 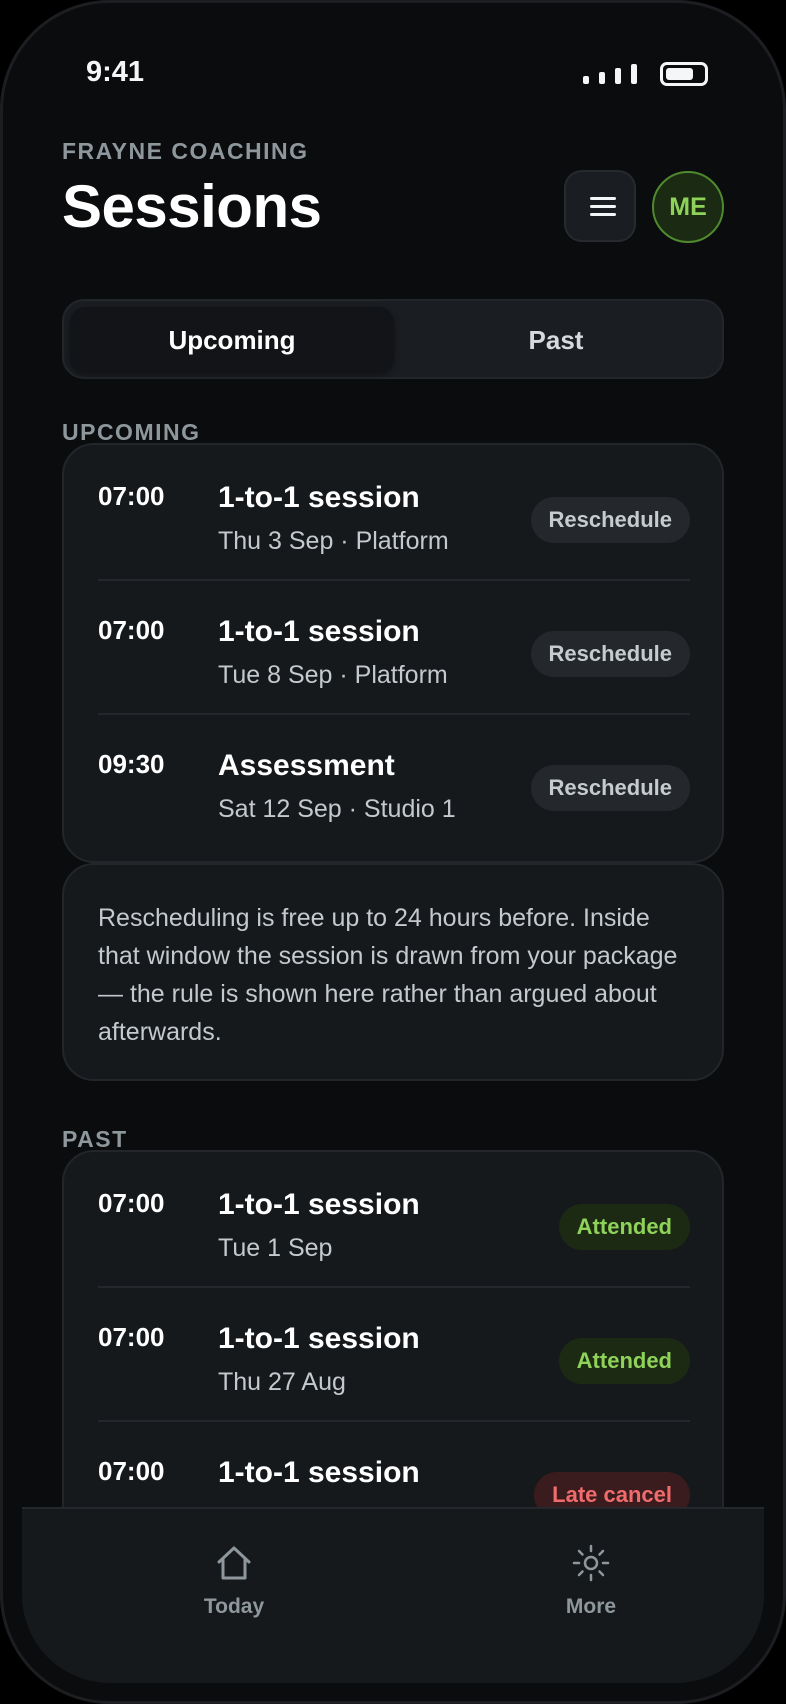 I want to click on battery-icon, so click(x=684, y=74).